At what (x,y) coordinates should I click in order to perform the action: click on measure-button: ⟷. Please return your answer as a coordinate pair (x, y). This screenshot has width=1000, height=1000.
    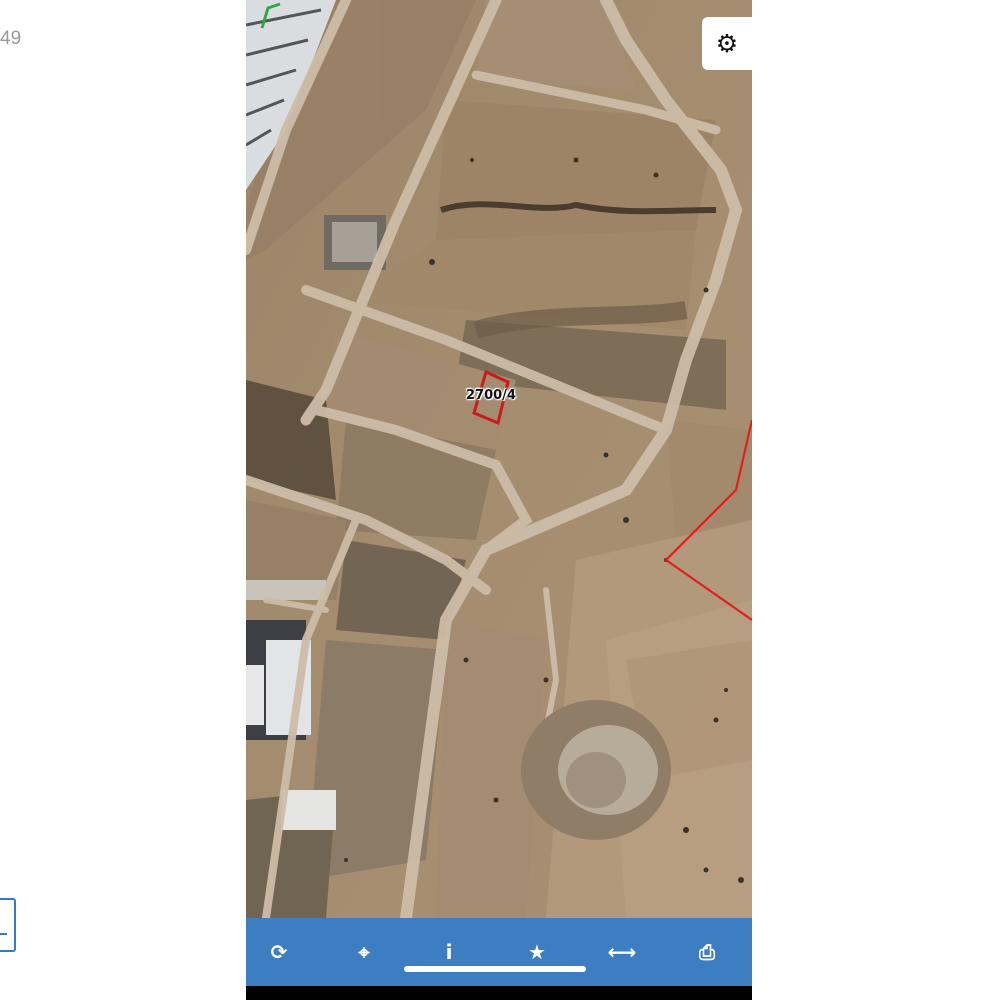
    Looking at the image, I should click on (622, 952).